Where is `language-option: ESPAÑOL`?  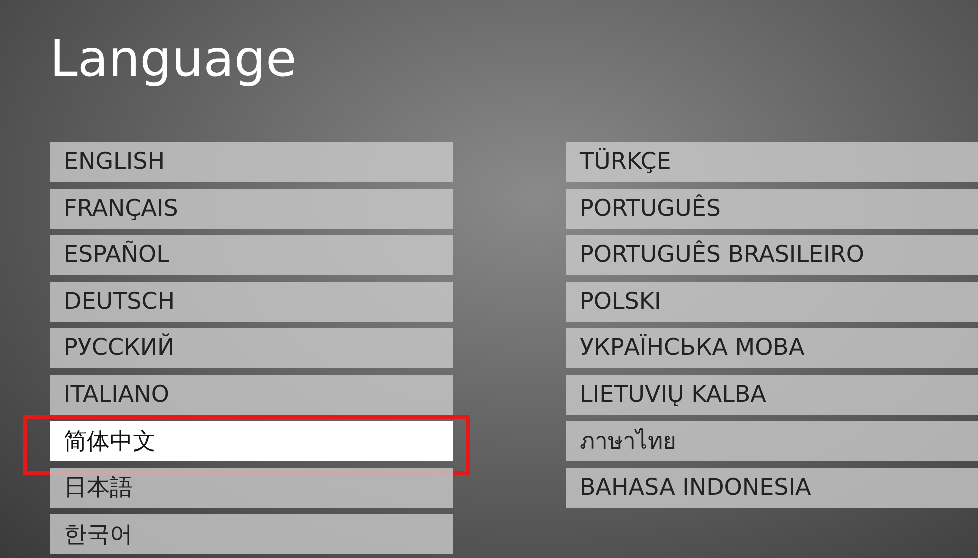 language-option: ESPAÑOL is located at coordinates (251, 255).